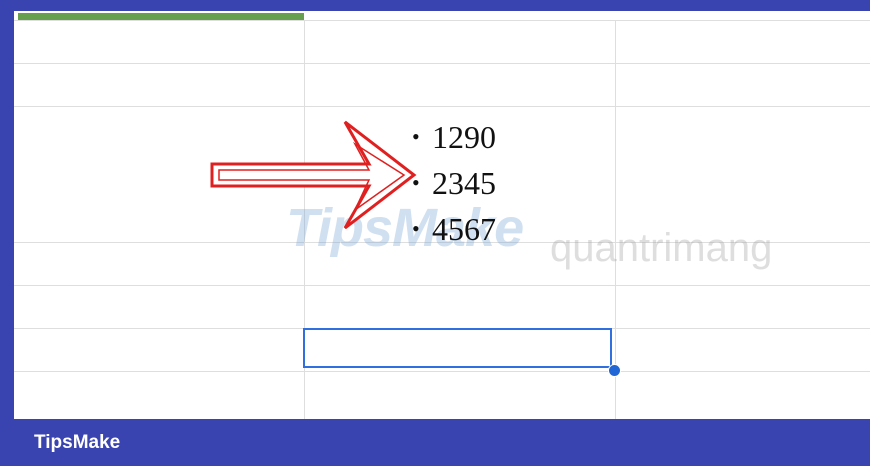 The image size is (870, 466). I want to click on bullet-value: 4567, so click(464, 229).